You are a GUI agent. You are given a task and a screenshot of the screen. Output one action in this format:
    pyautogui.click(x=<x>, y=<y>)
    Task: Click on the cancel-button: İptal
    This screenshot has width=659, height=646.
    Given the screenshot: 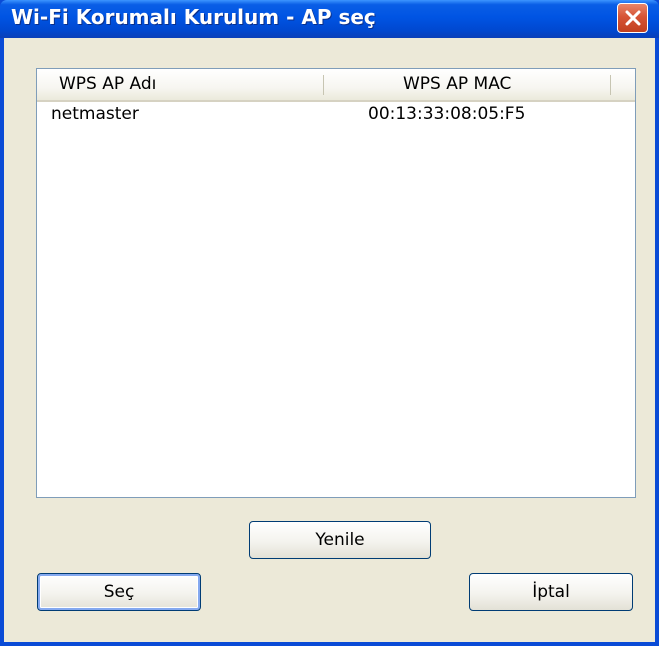 What is the action you would take?
    pyautogui.click(x=551, y=592)
    